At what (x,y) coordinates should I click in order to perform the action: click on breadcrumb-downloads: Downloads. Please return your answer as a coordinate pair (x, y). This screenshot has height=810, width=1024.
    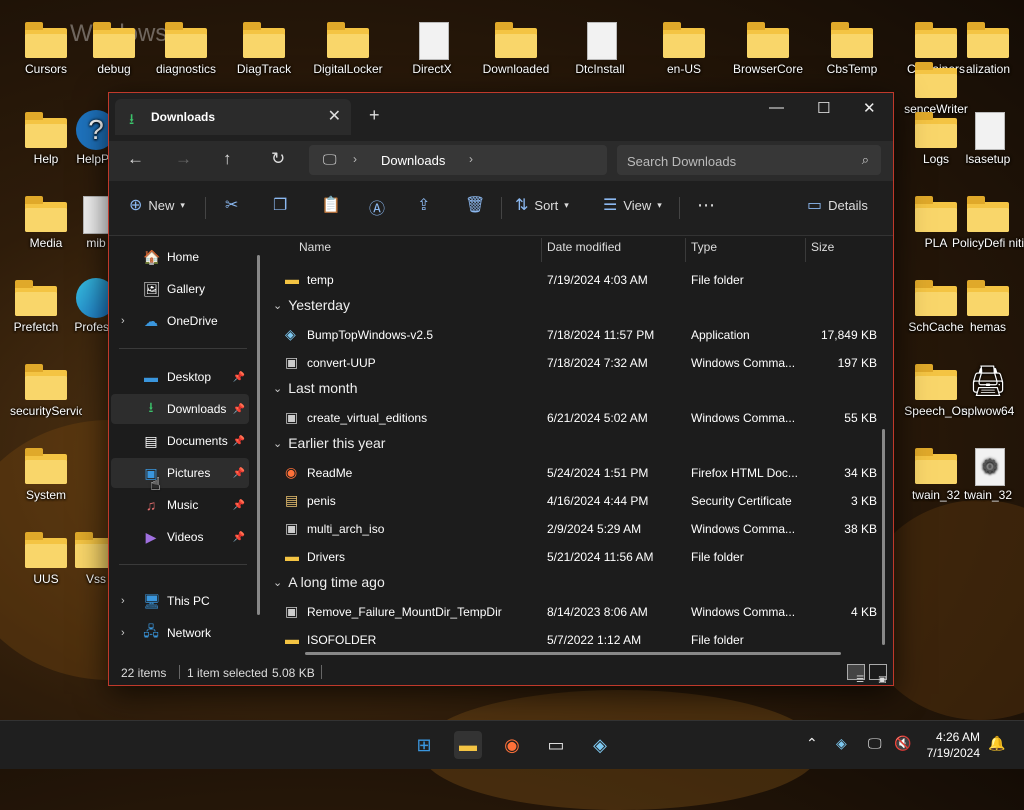
    Looking at the image, I should click on (413, 160).